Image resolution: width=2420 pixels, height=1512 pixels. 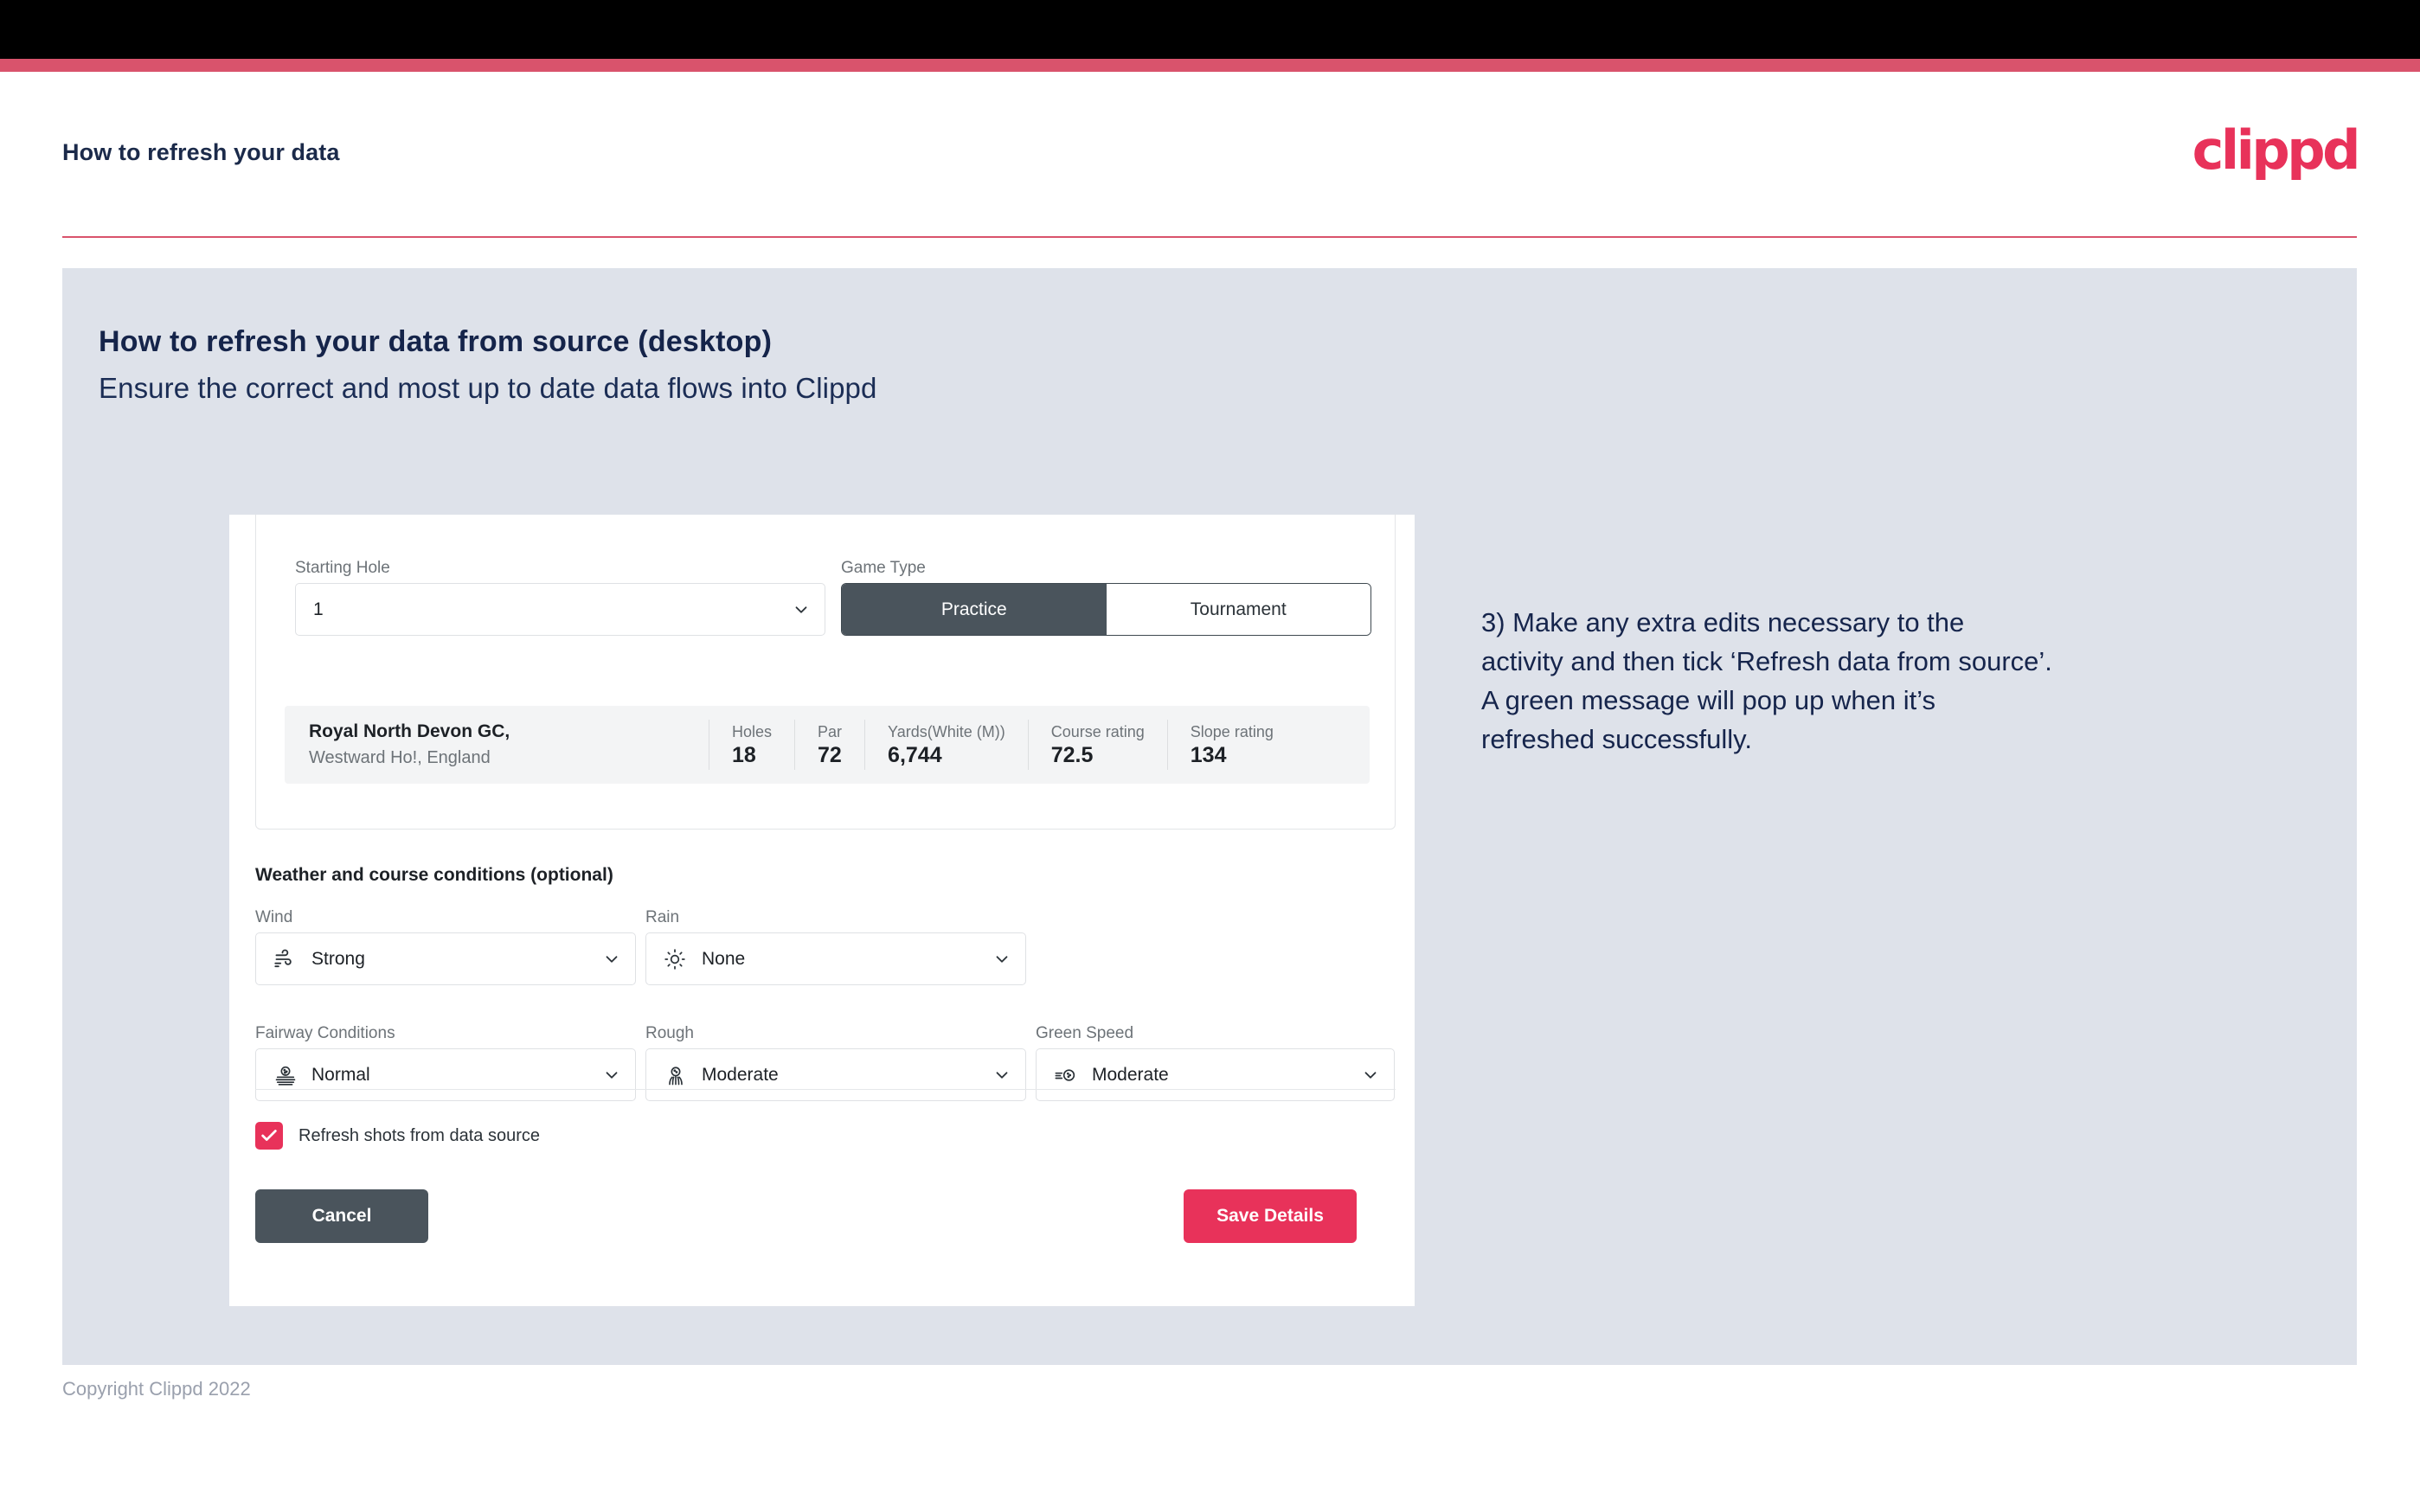 What do you see at coordinates (1097, 731) in the screenshot?
I see `stat-label: Course rating` at bounding box center [1097, 731].